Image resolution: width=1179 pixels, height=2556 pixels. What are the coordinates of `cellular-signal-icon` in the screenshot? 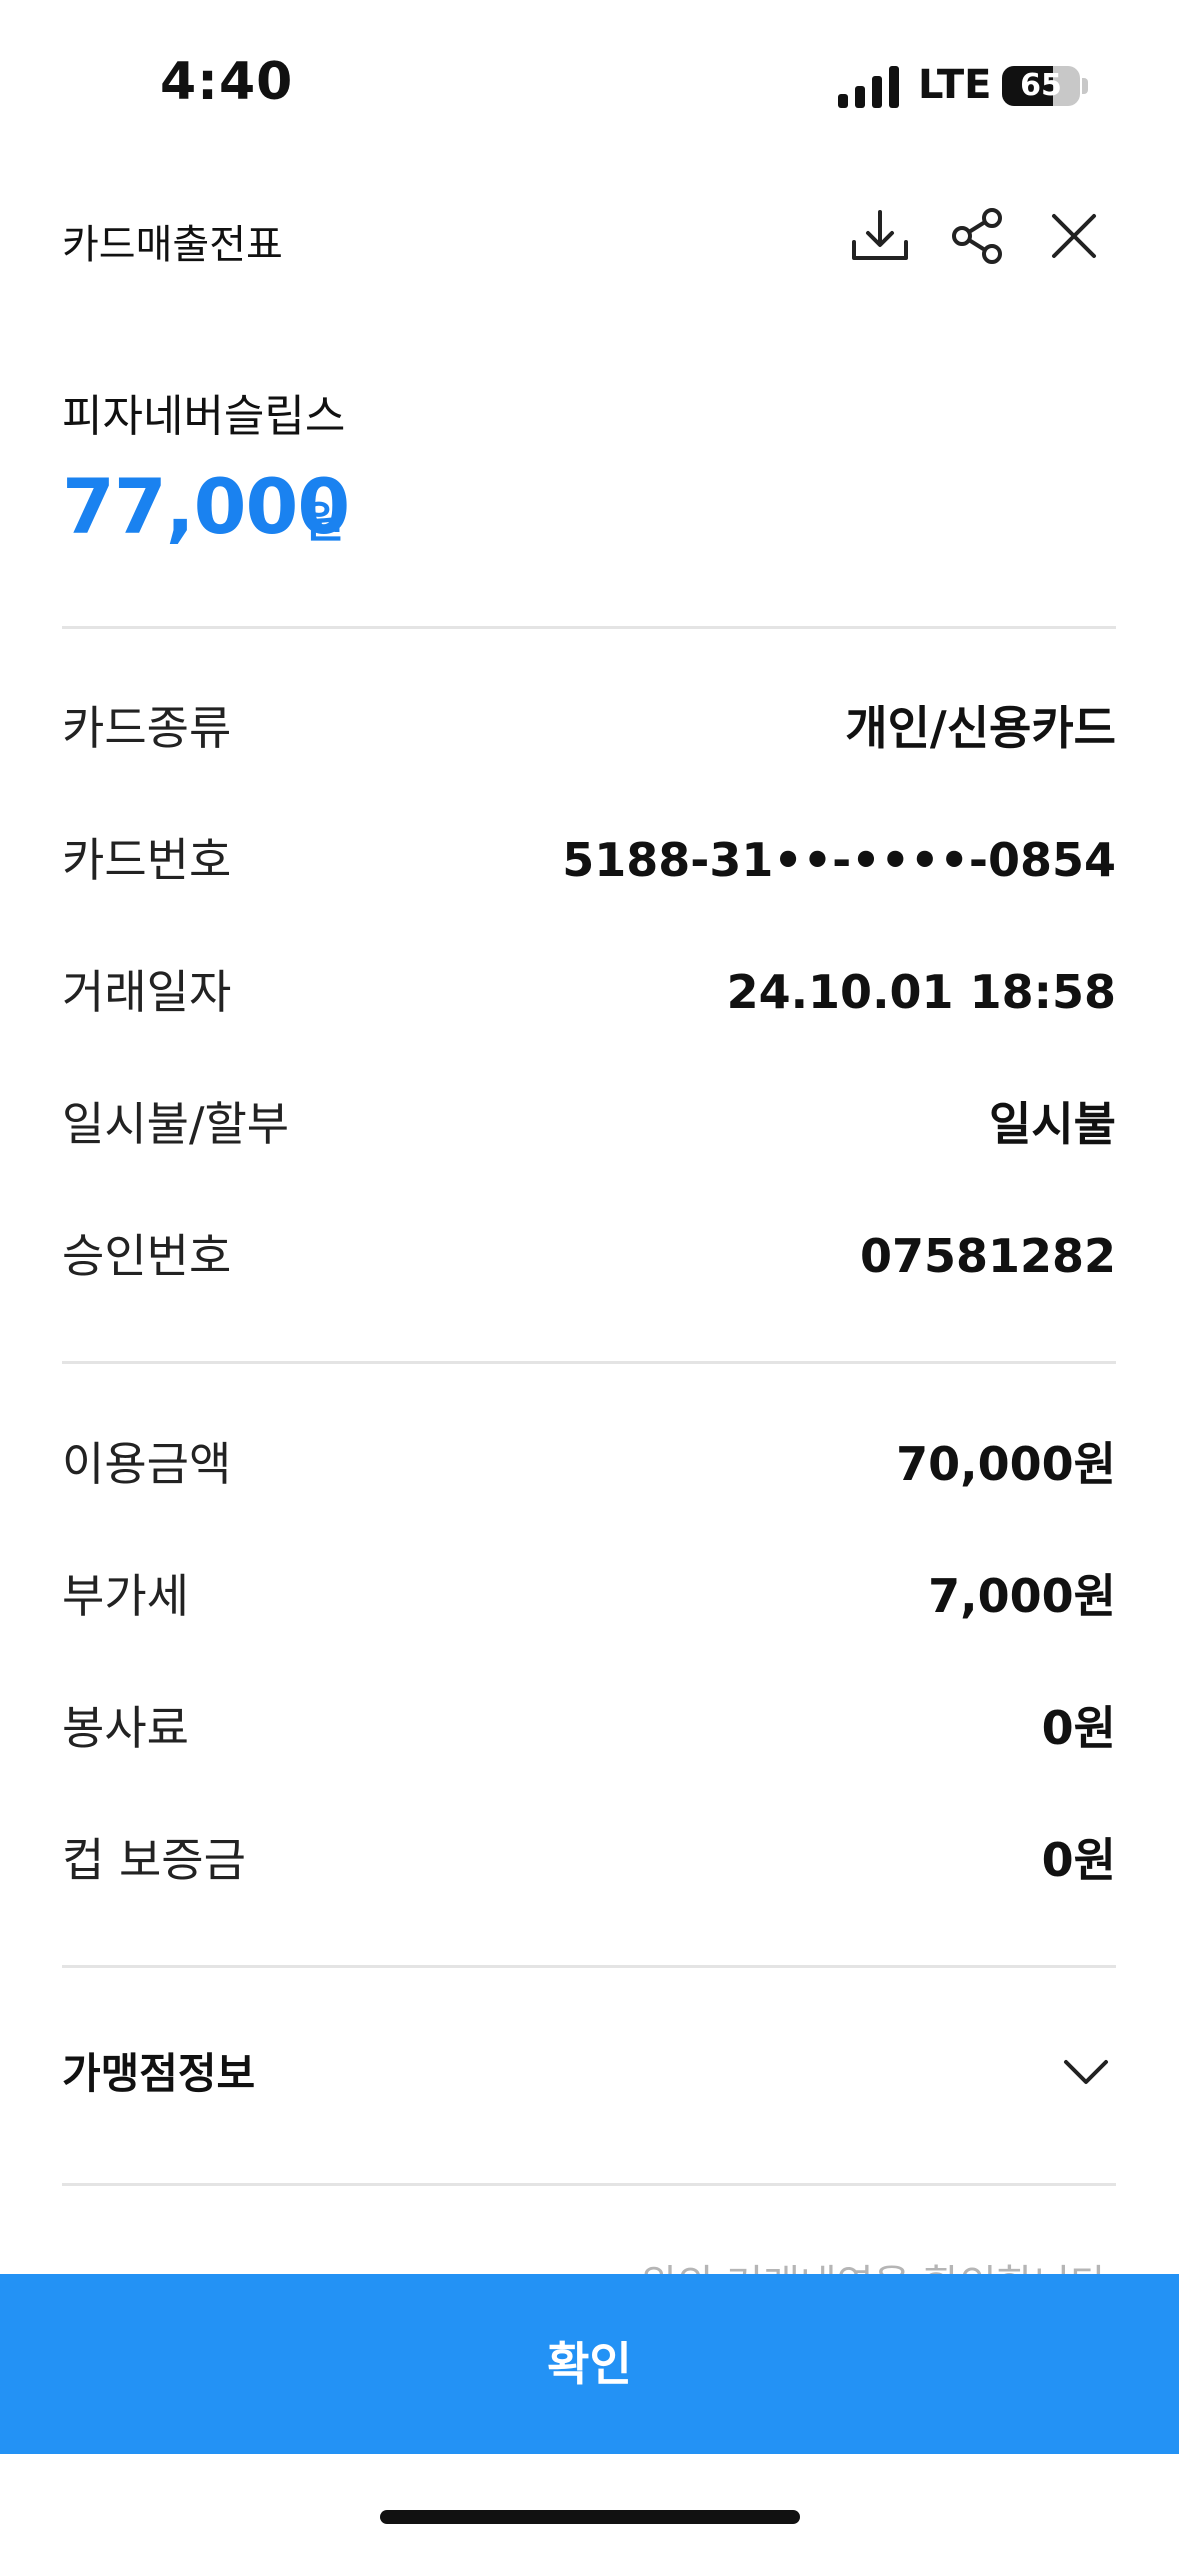 It's located at (869, 87).